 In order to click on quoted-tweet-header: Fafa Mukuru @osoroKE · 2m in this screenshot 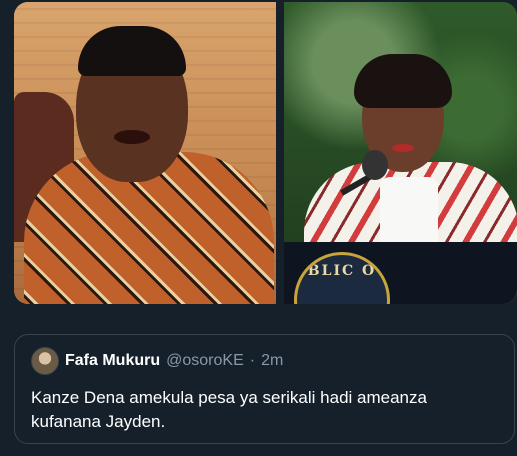, I will do `click(157, 361)`.